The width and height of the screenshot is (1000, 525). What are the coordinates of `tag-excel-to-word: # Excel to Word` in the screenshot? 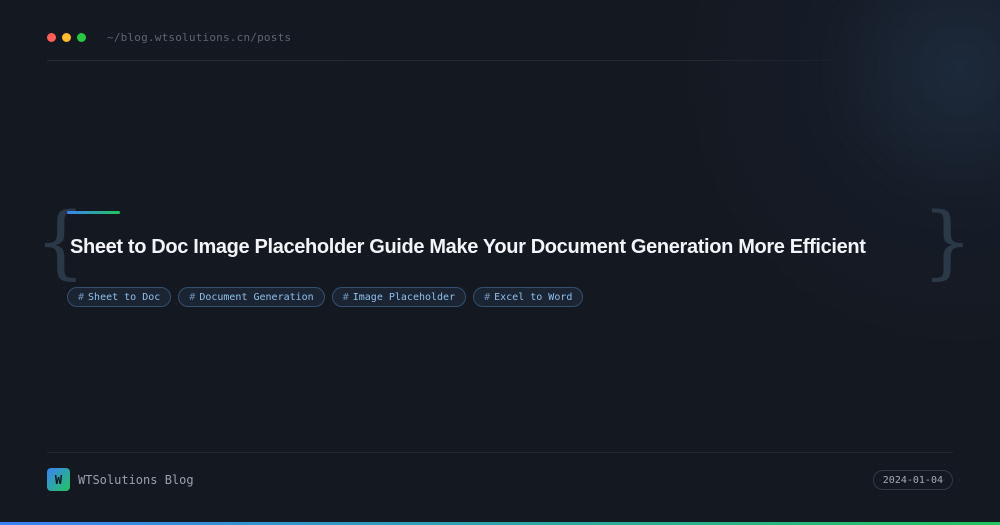 It's located at (528, 297).